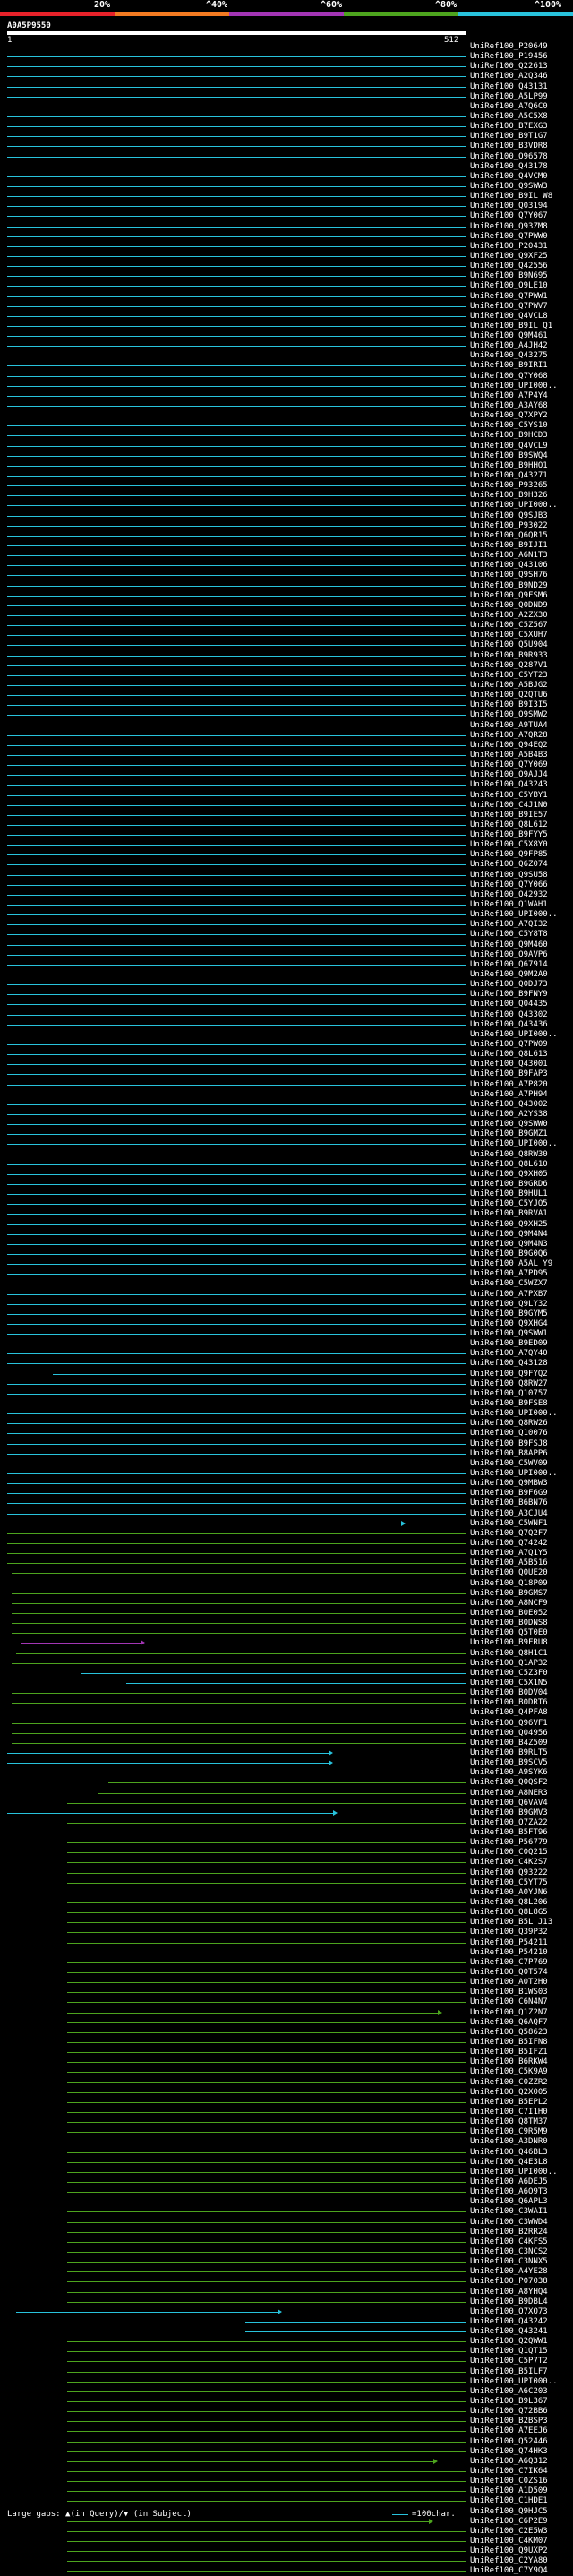 The width and height of the screenshot is (573, 2576). Describe the element at coordinates (509, 775) in the screenshot. I see `hit-label-link: UniRef100_Q9AJJ4` at that location.